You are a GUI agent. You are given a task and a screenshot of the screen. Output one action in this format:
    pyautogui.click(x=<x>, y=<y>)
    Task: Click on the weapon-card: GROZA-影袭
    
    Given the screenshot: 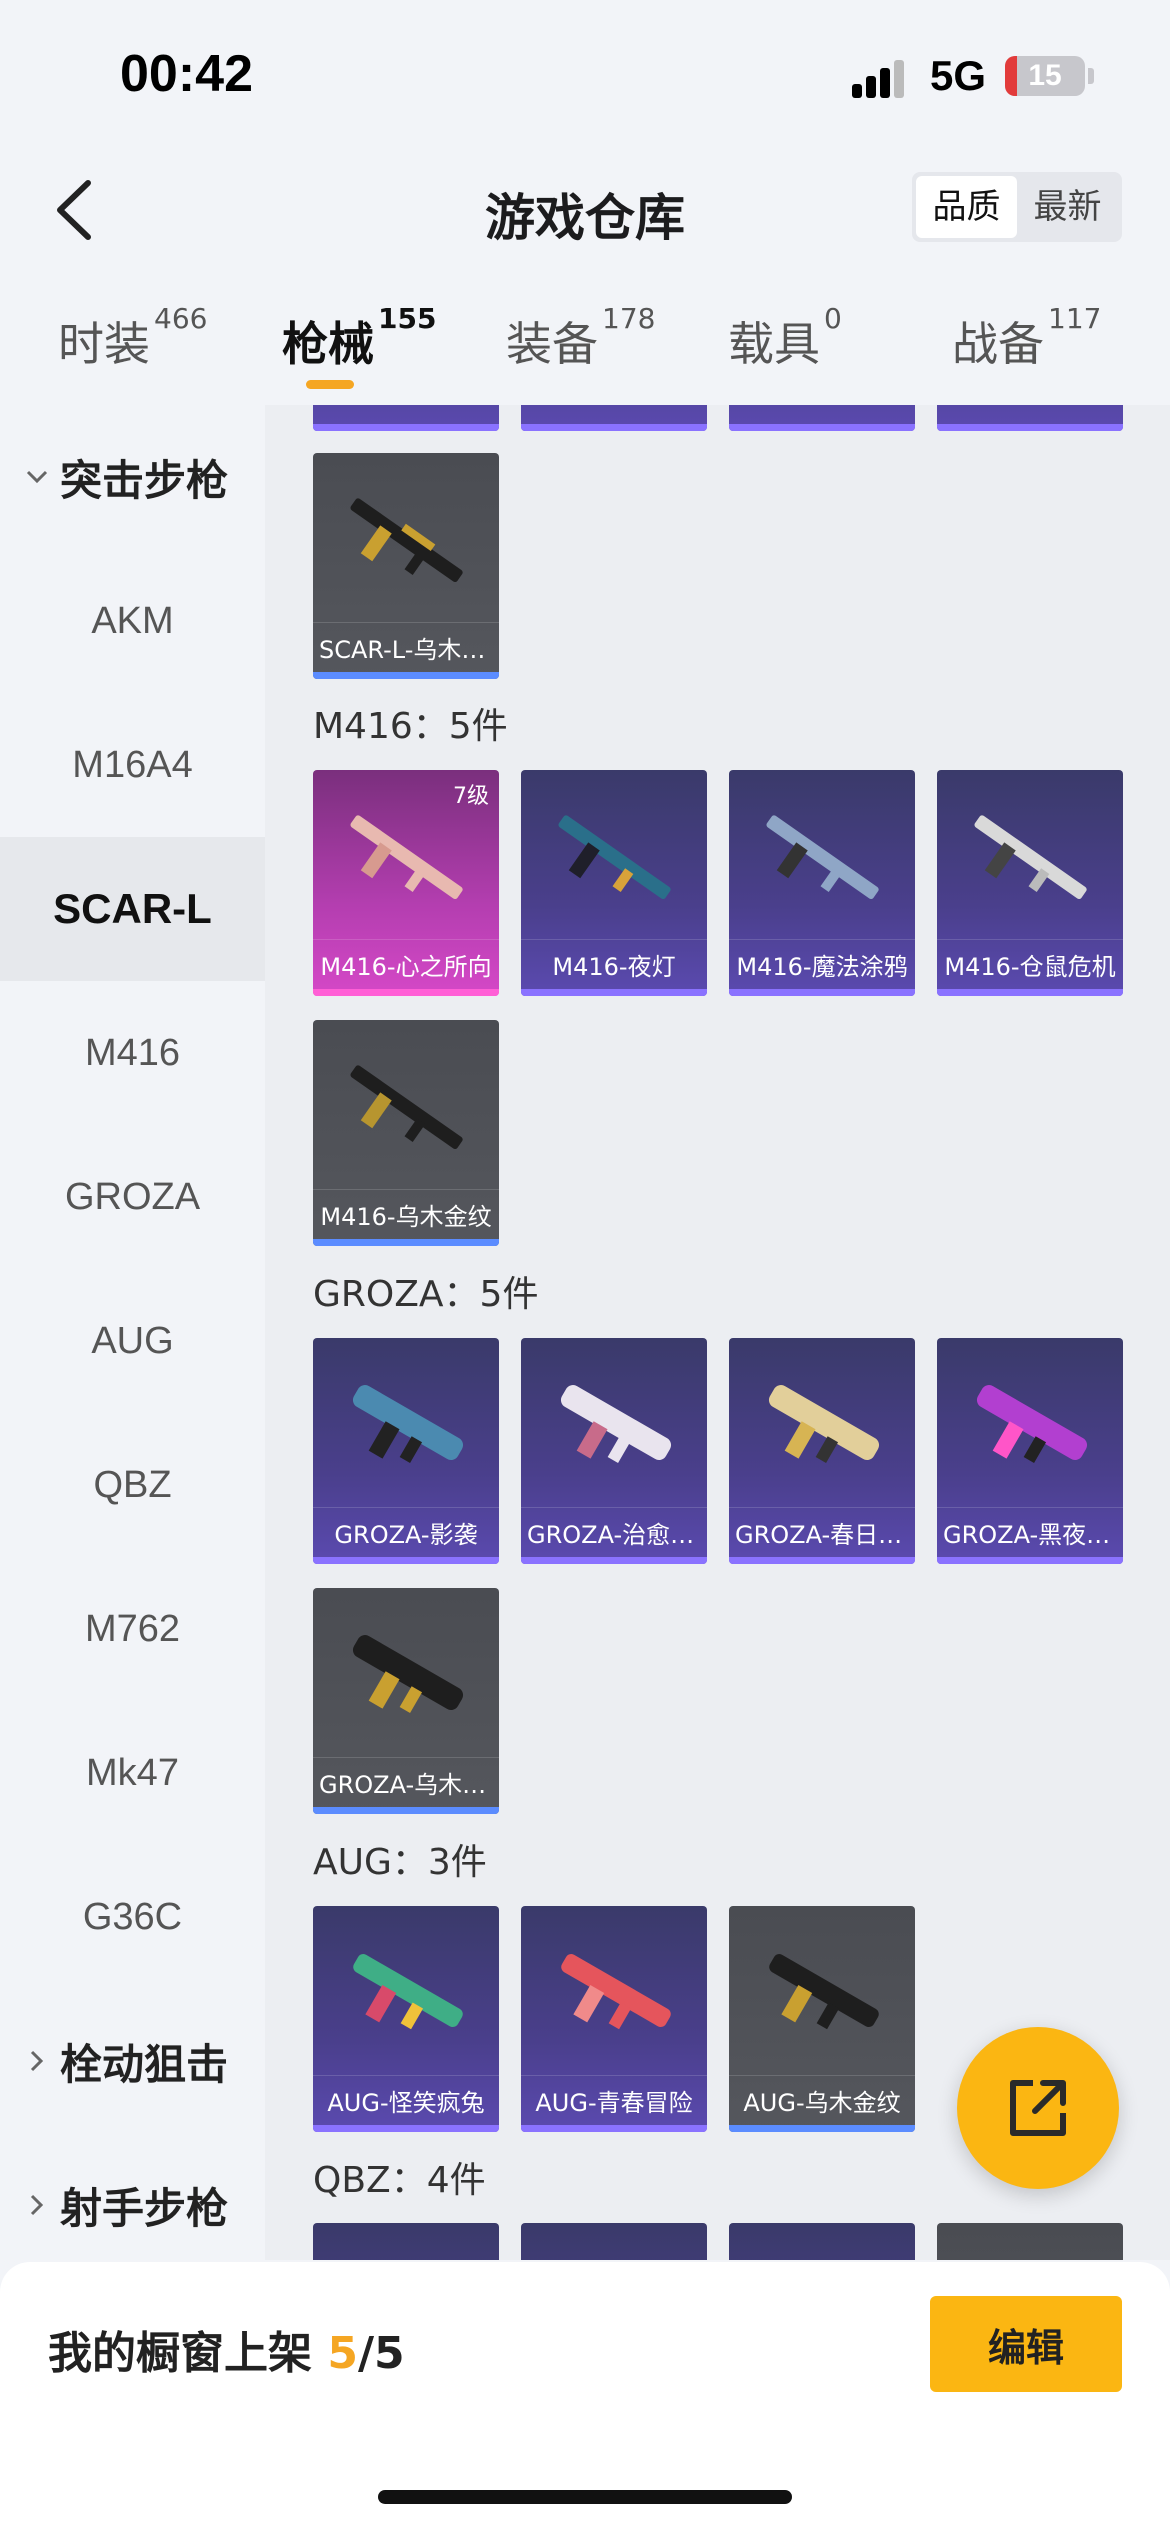 What is the action you would take?
    pyautogui.click(x=406, y=1451)
    